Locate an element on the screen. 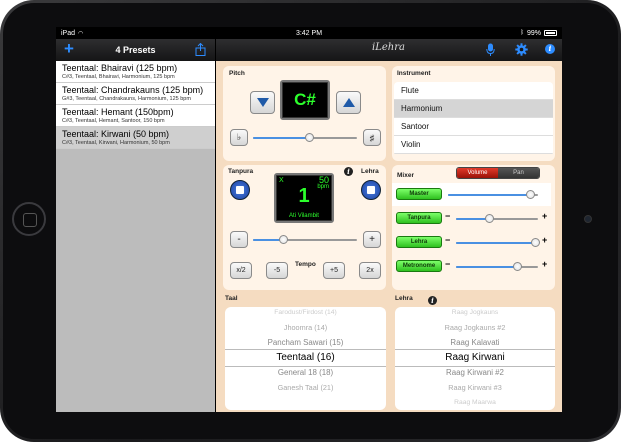 Image resolution: width=621 pixels, height=442 pixels. picker-item: General 18 (18) is located at coordinates (305, 372).